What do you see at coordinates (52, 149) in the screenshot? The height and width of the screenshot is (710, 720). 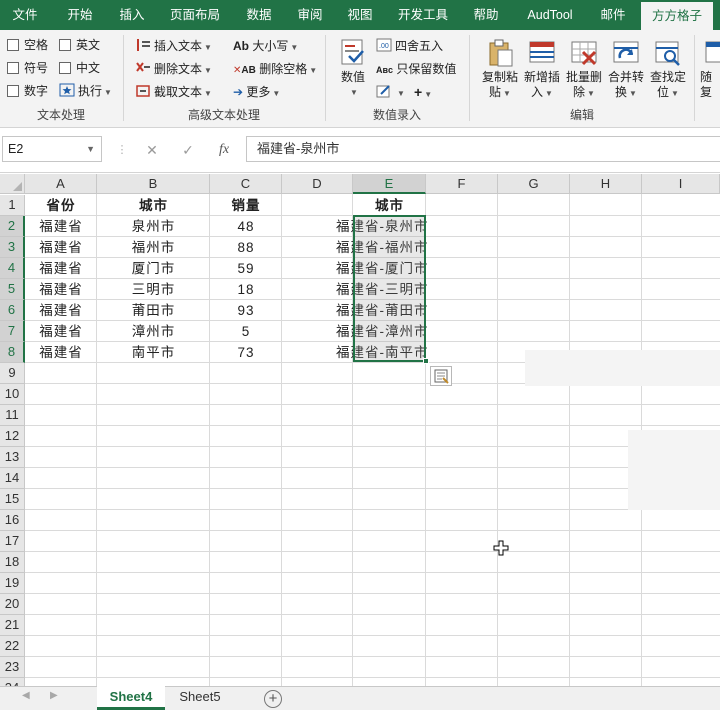 I see `name-box: E2 ▼` at bounding box center [52, 149].